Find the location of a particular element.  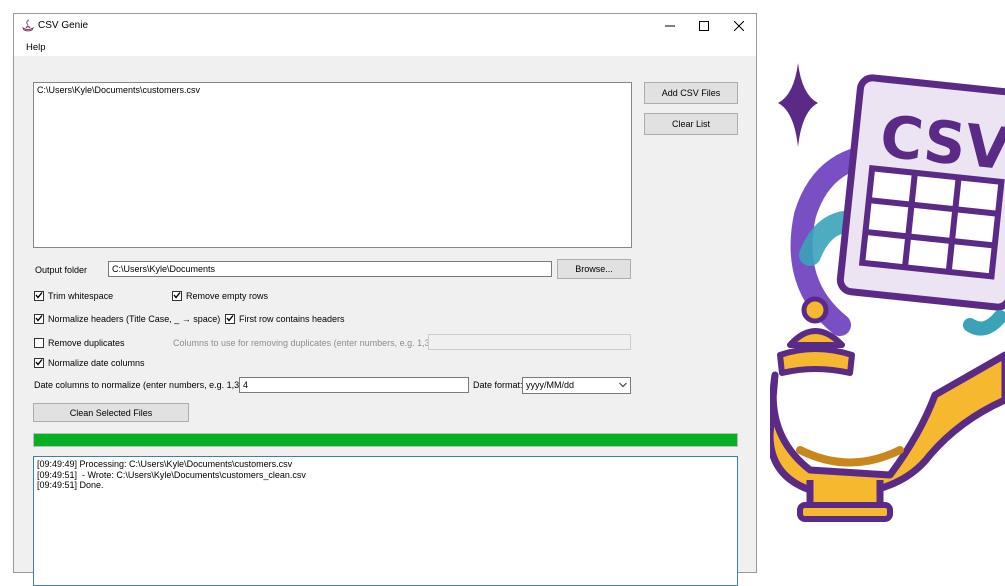

genie-lamp-icon is located at coordinates (28, 25).